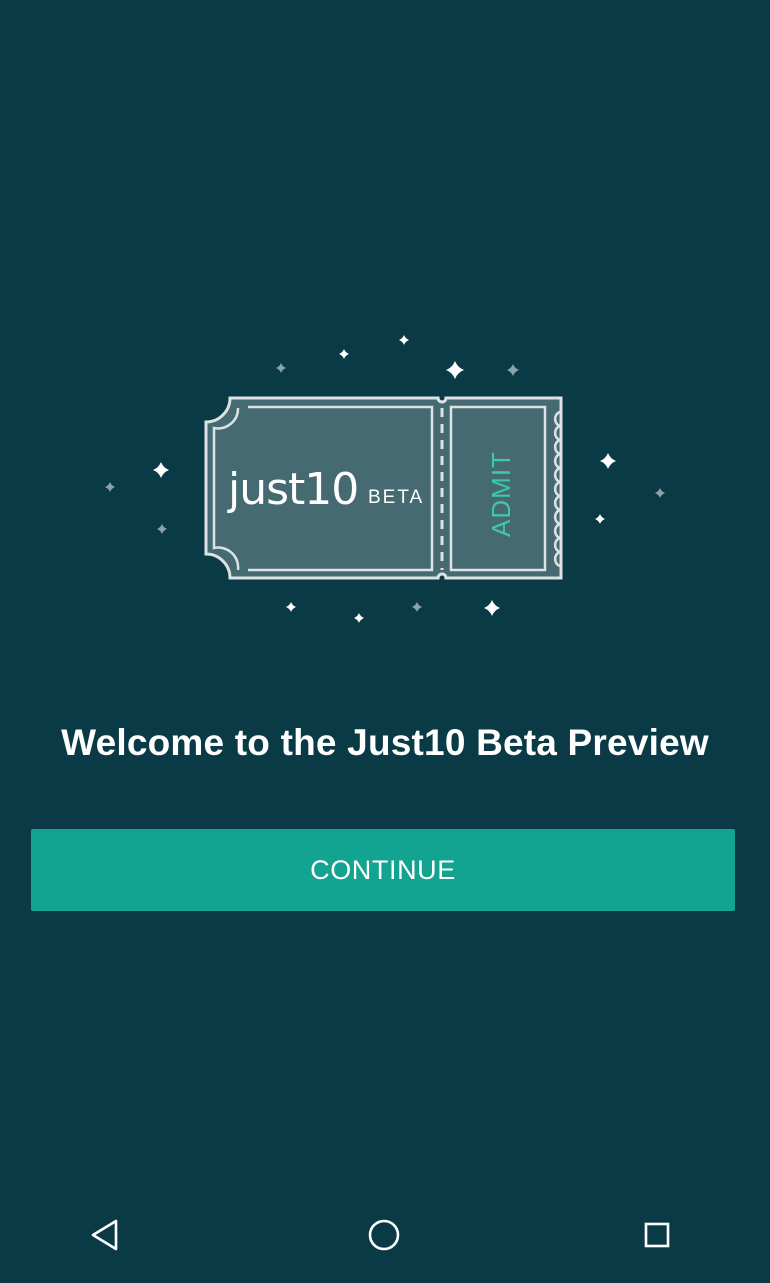 This screenshot has height=1283, width=770. I want to click on recents-square-icon, so click(657, 1235).